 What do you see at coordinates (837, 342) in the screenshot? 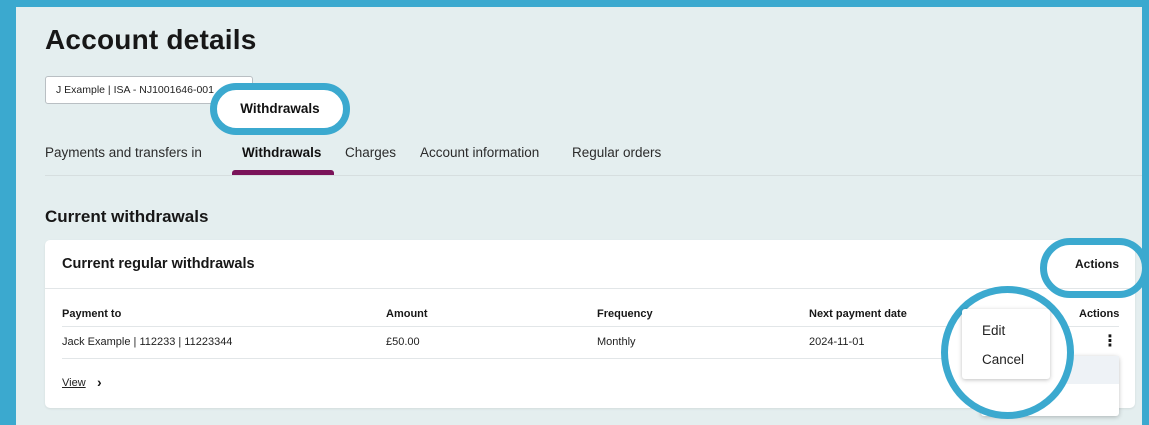
I see `cell-next-payment-date: 2024-11-01` at bounding box center [837, 342].